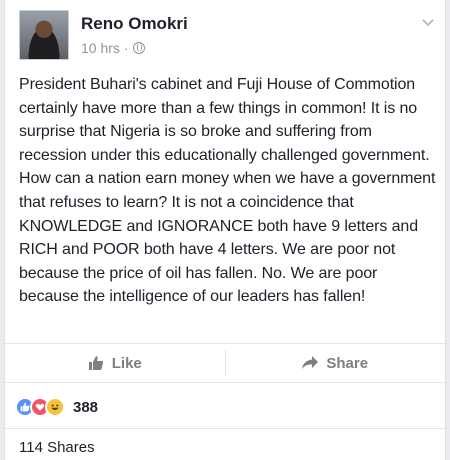 The height and width of the screenshot is (460, 450). Describe the element at coordinates (100, 48) in the screenshot. I see `post-timestamp: 10 hrs` at that location.